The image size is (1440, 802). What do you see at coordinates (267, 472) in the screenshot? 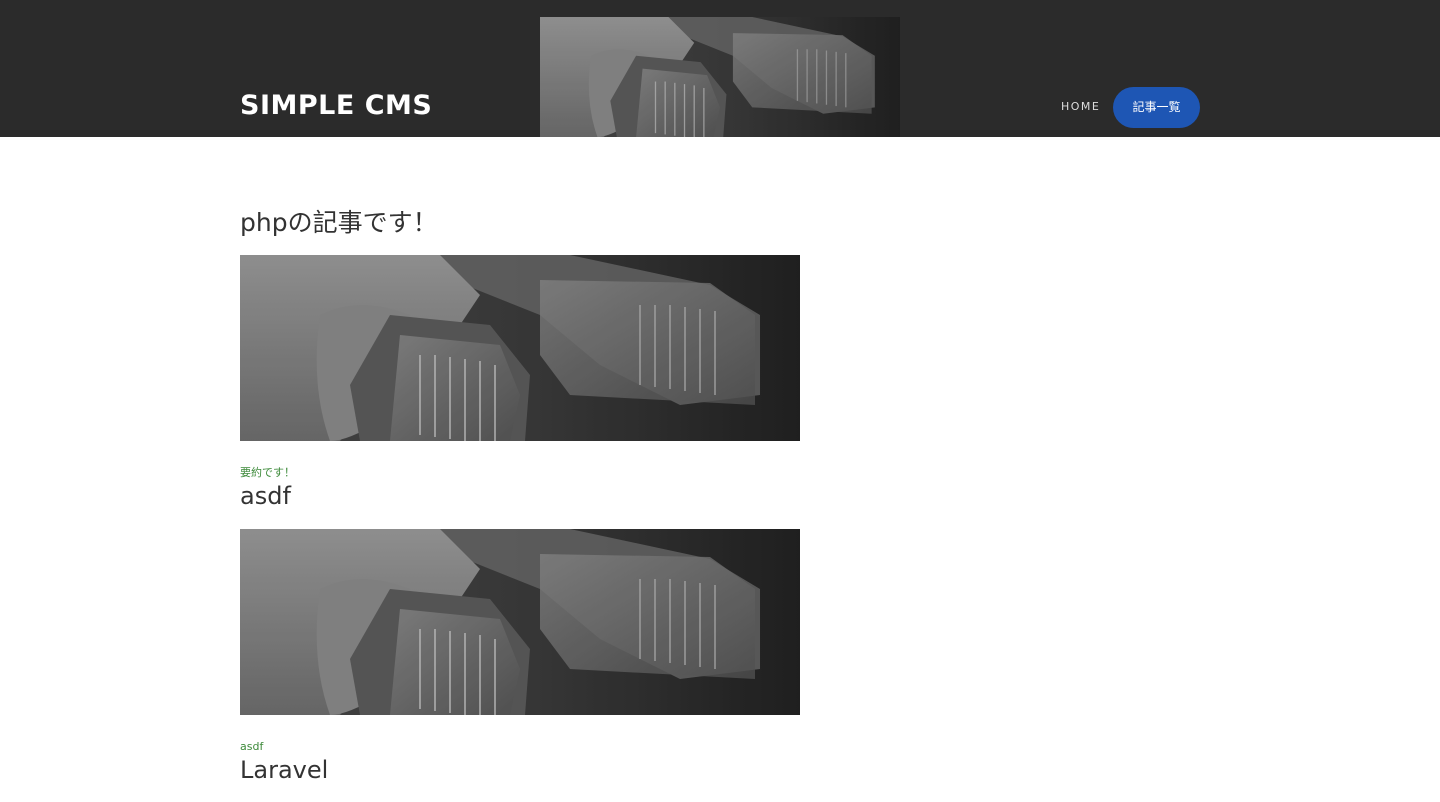
I see `article-summary: 要約です！` at bounding box center [267, 472].